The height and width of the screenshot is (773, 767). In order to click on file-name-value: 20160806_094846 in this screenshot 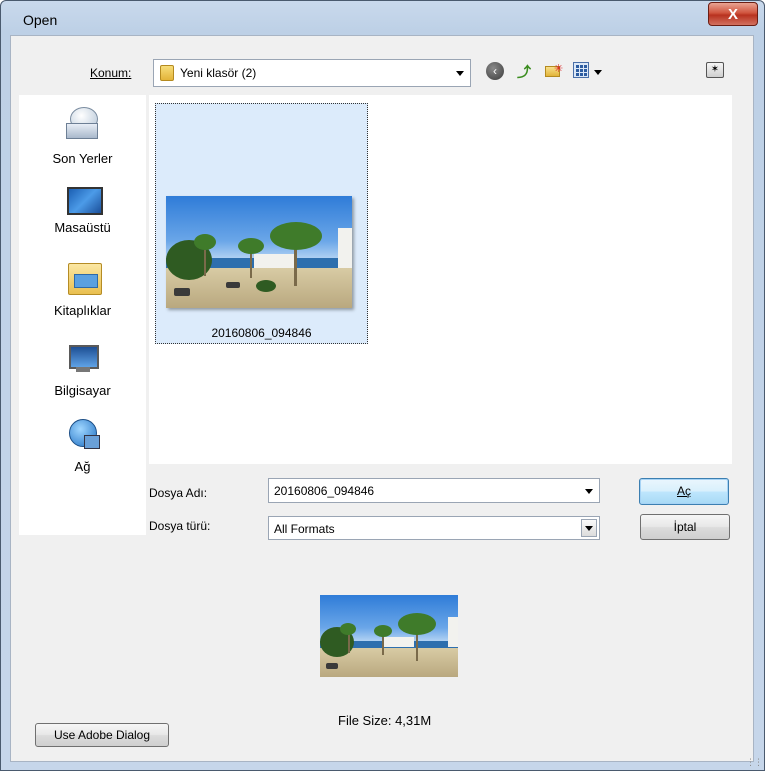, I will do `click(324, 491)`.